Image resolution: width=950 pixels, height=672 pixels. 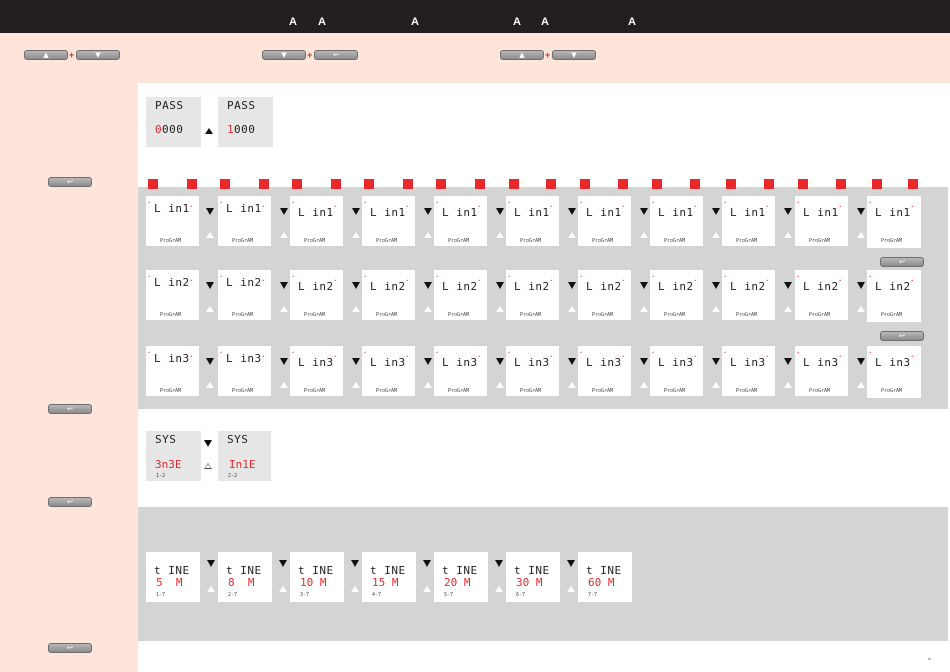 What do you see at coordinates (245, 577) in the screenshot?
I see `time-display: t INE 8 M 2-7` at bounding box center [245, 577].